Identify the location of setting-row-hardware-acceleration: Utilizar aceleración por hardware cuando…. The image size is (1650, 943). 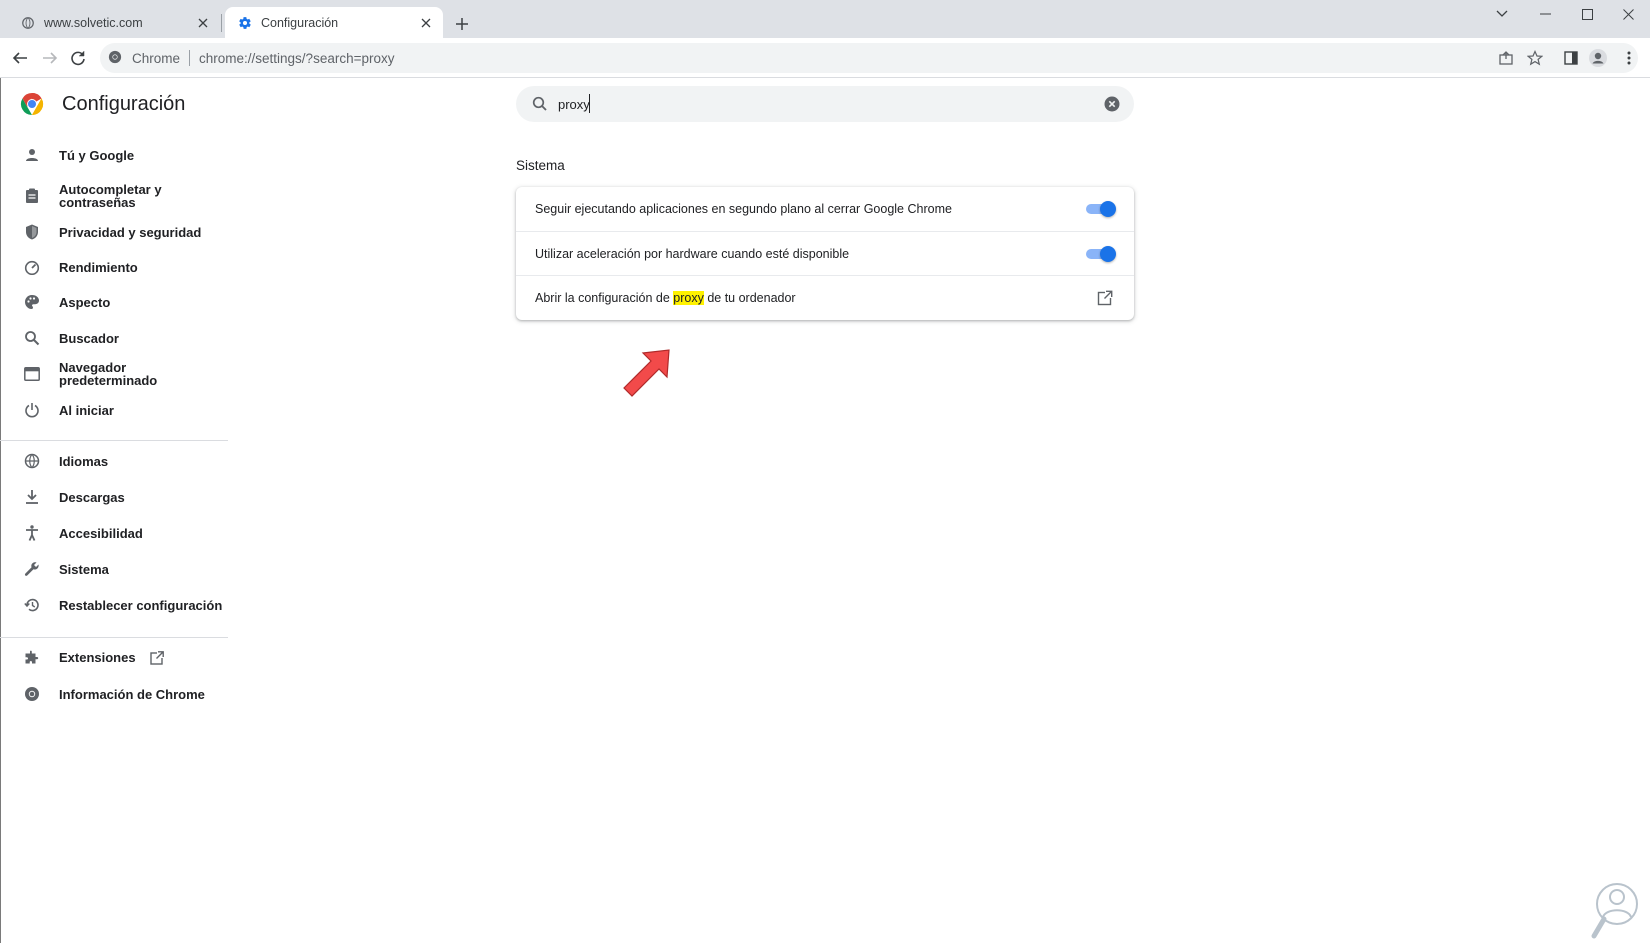
(825, 253).